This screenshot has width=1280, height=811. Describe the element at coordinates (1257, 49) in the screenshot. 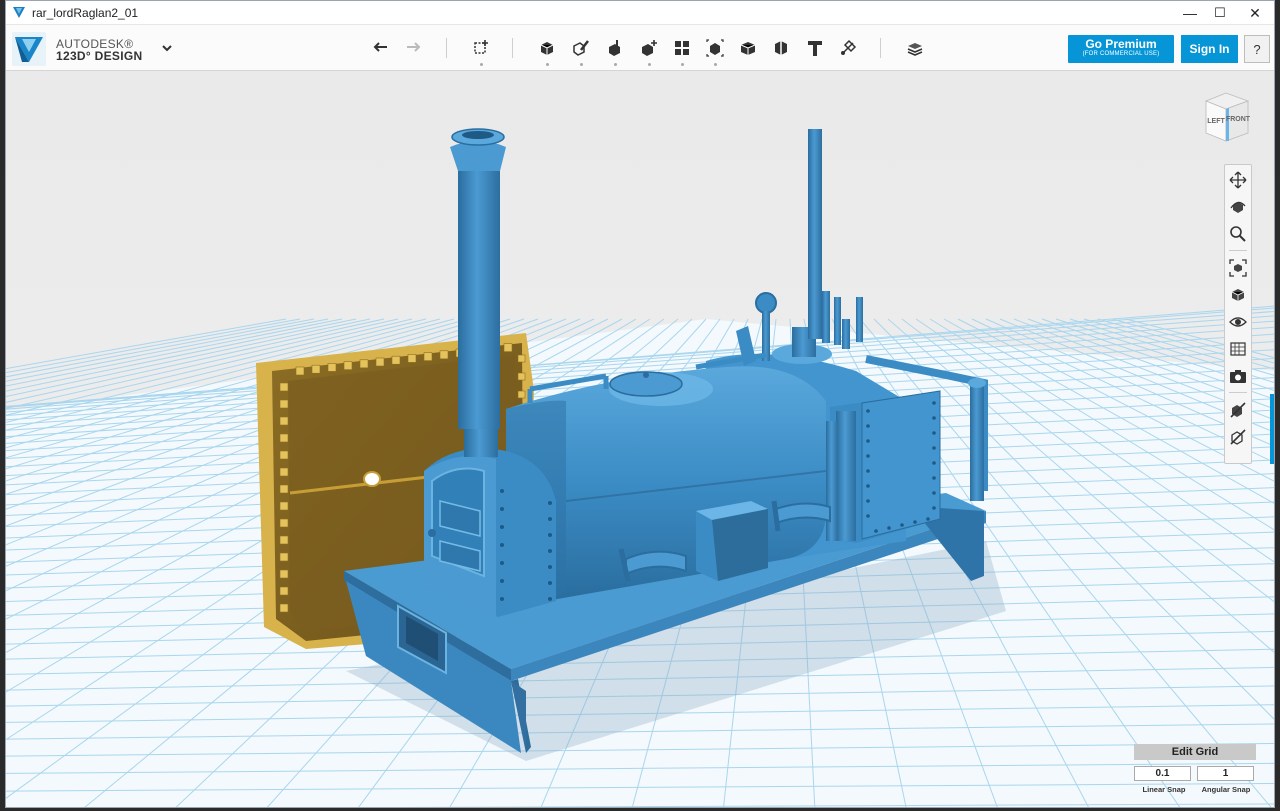

I see `help-button: ?` at that location.